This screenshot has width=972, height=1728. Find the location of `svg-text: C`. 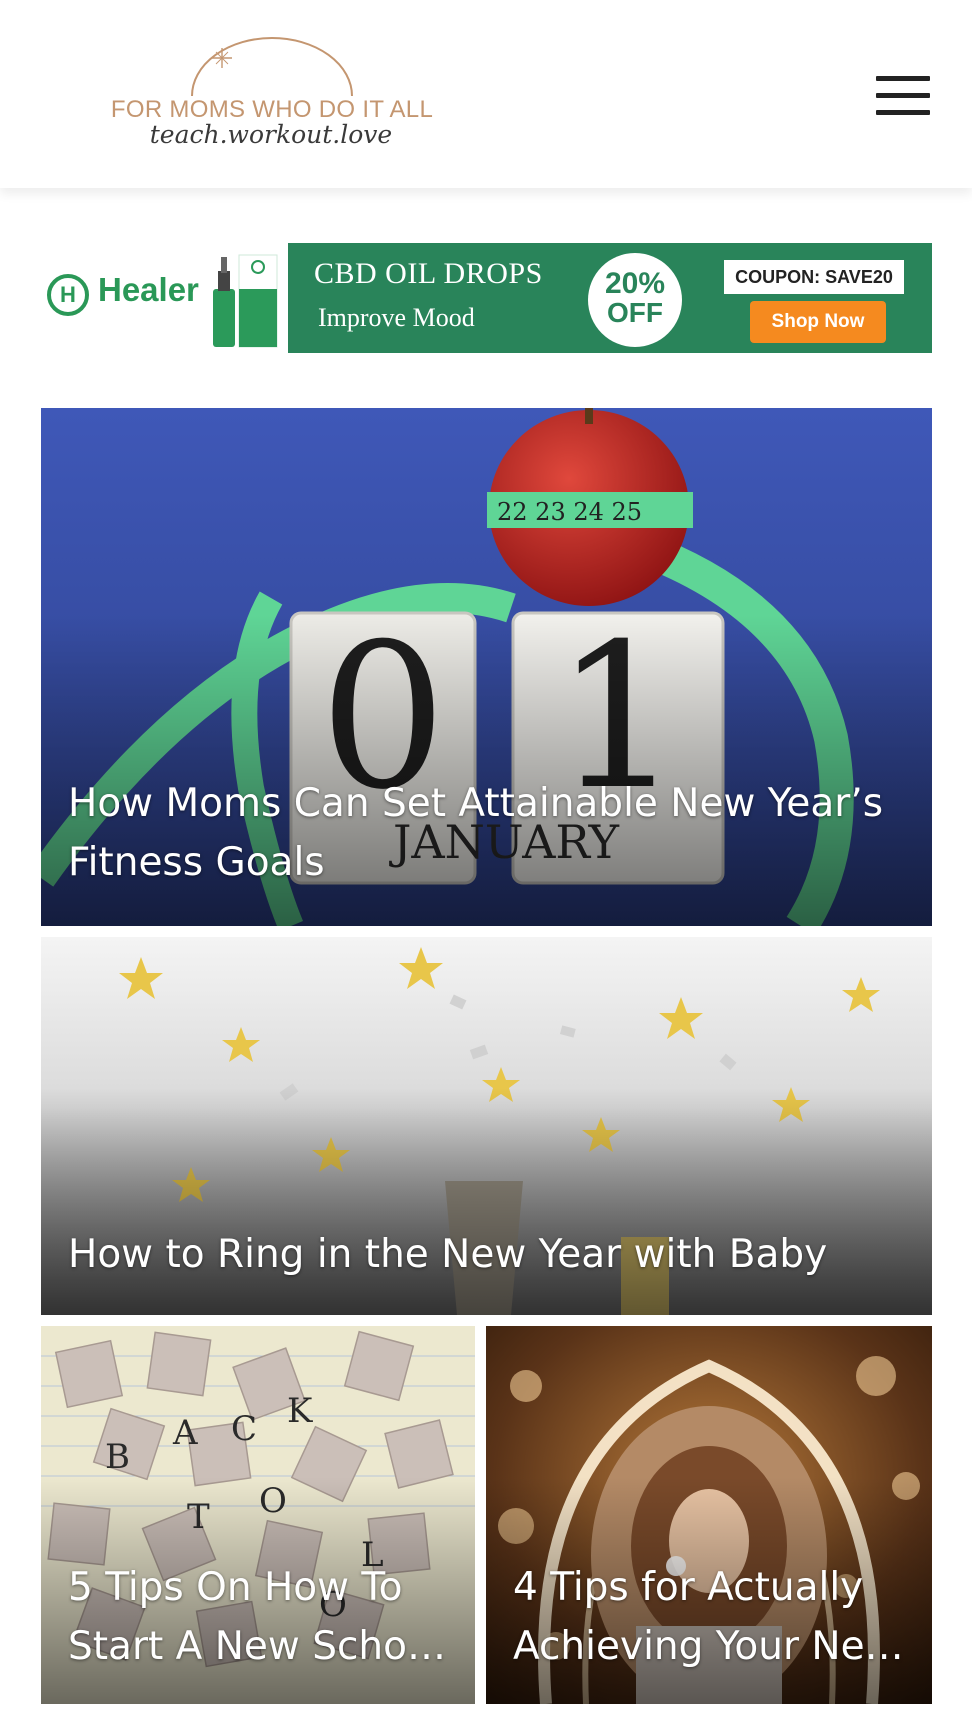

svg-text: C is located at coordinates (244, 1429).